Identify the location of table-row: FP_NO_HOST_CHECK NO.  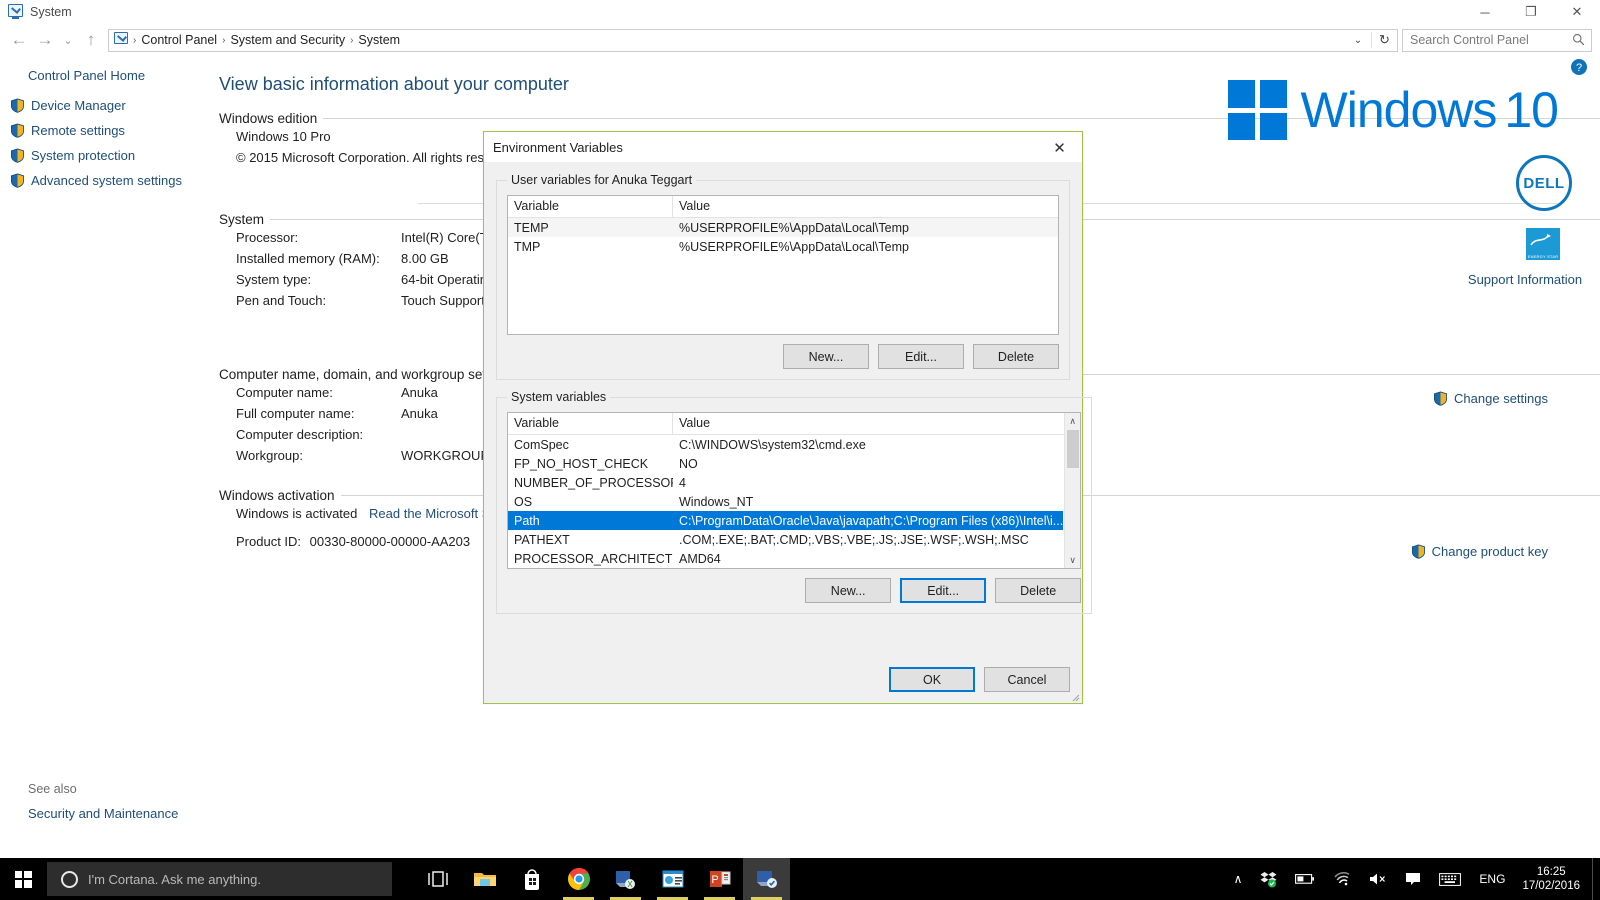
(785, 463).